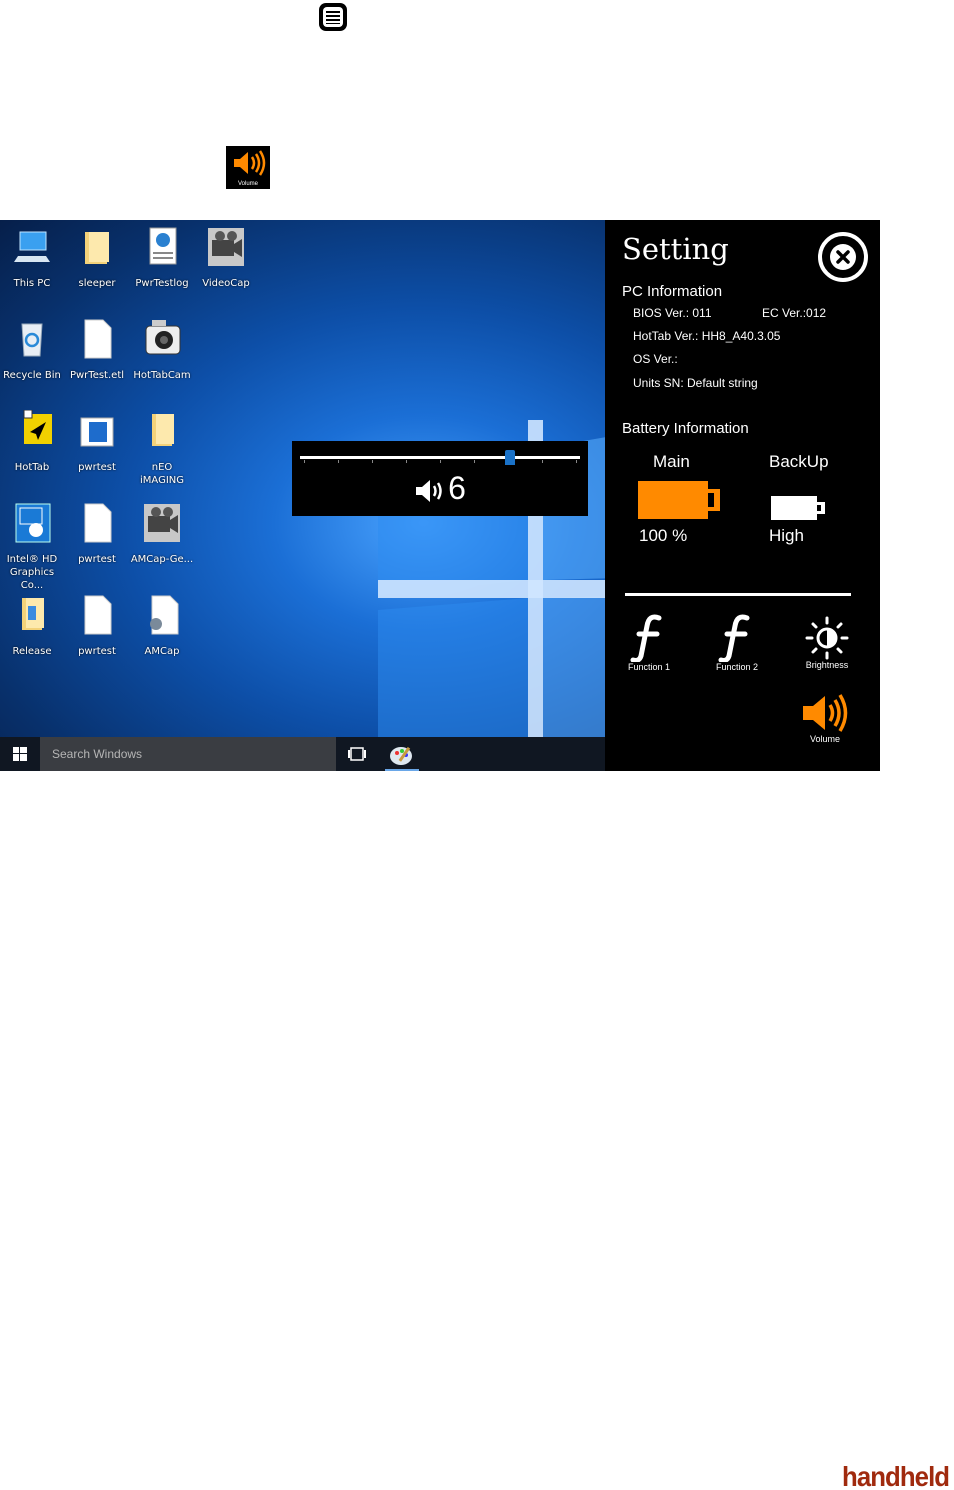 This screenshot has height=1490, width=954. Describe the element at coordinates (737, 667) in the screenshot. I see `function2-label: Function 2` at that location.